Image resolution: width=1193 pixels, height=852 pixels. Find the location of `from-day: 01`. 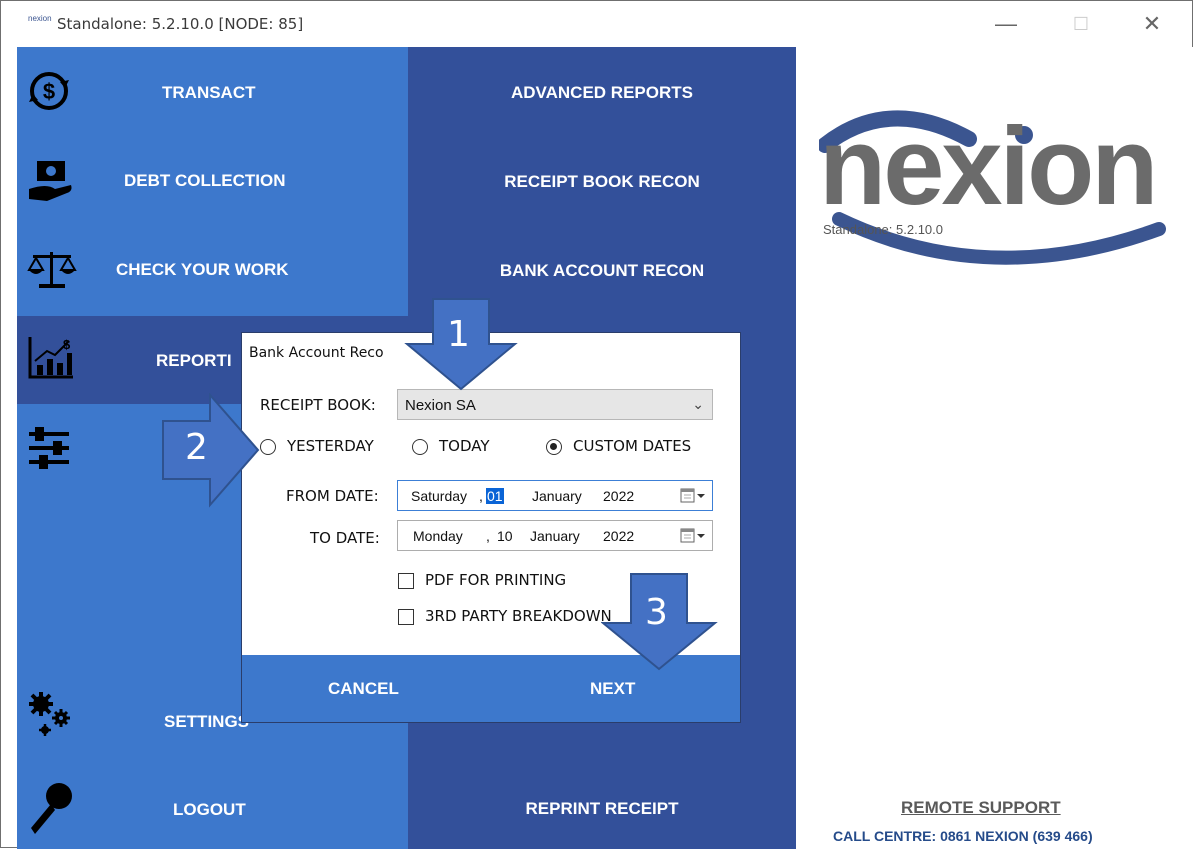

from-day: 01 is located at coordinates (495, 496).